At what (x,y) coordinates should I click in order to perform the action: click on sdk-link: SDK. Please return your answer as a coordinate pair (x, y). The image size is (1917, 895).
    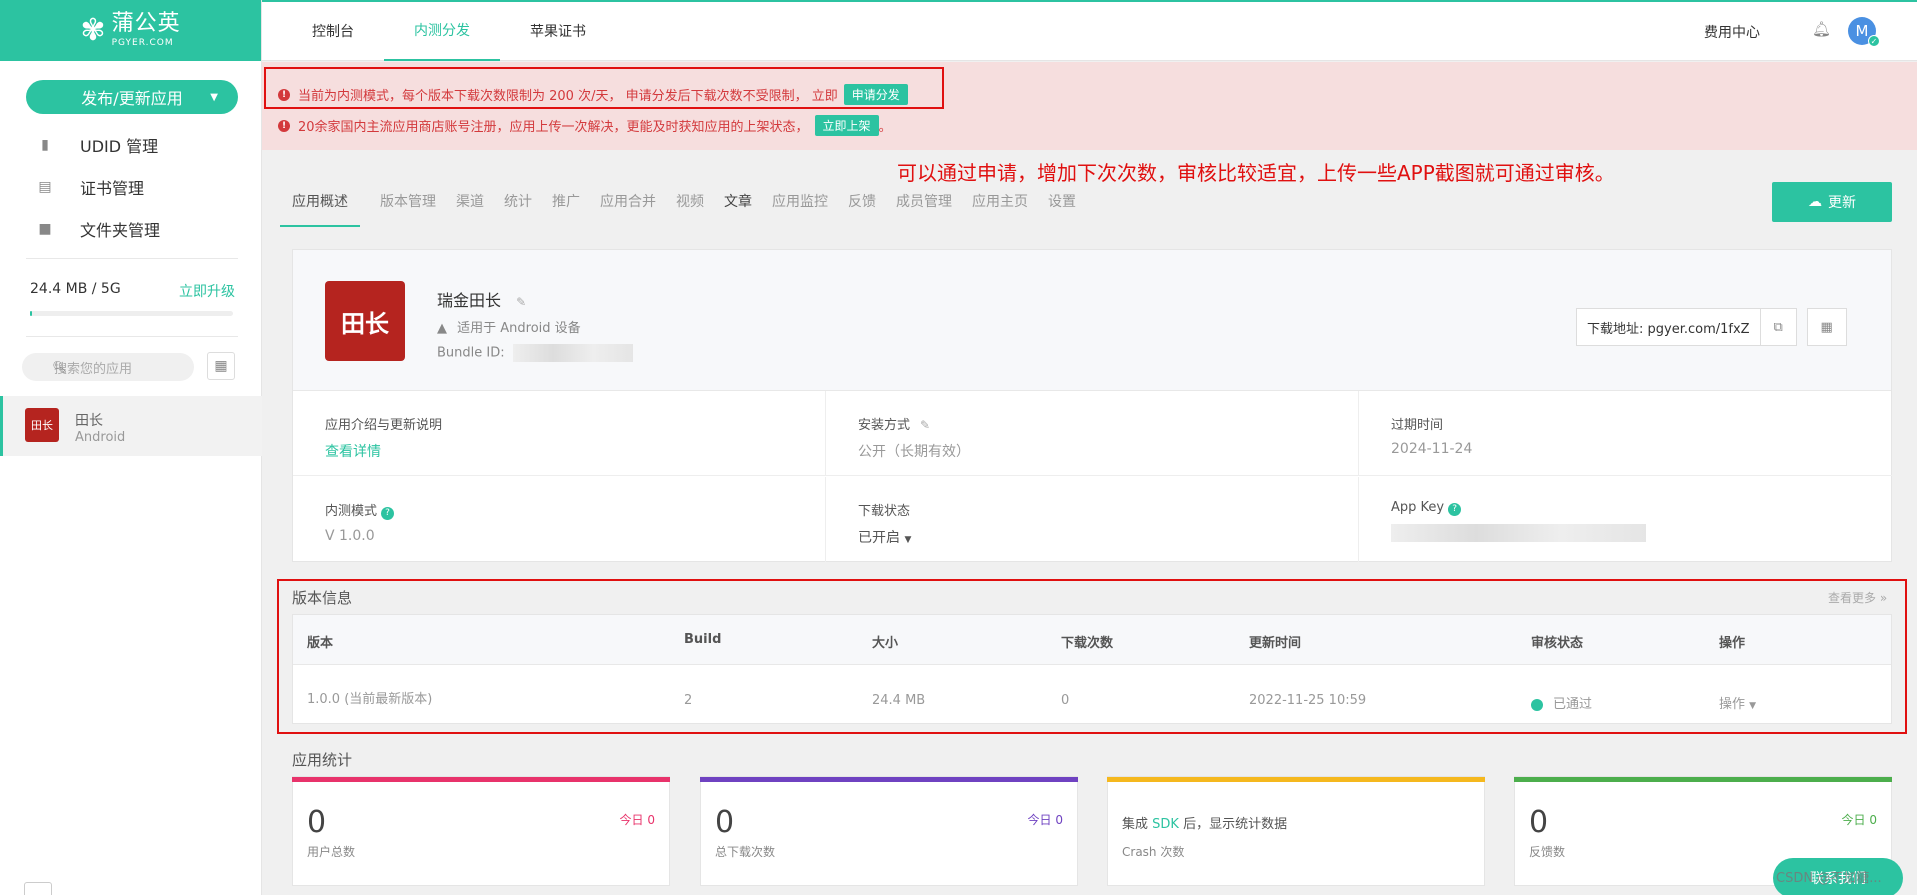
    Looking at the image, I should click on (1165, 824).